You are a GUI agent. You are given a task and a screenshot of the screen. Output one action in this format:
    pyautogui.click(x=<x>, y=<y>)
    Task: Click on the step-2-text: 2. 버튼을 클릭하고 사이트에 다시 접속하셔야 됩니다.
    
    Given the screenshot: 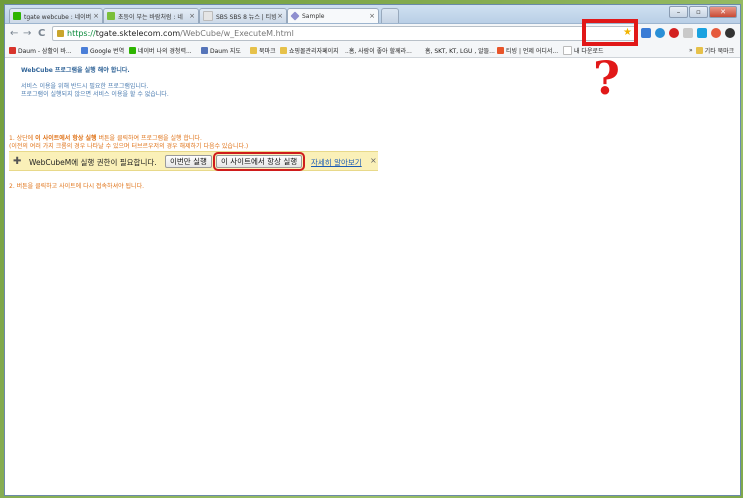 What is the action you would take?
    pyautogui.click(x=76, y=186)
    